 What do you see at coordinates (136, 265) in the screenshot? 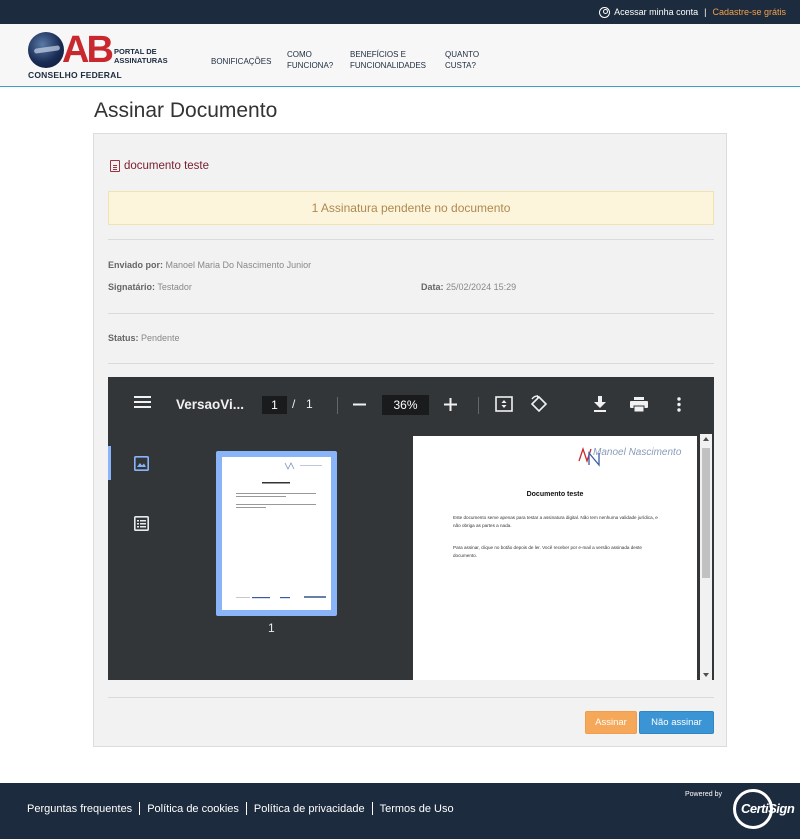
I see `sent-by-label: Enviado por:` at bounding box center [136, 265].